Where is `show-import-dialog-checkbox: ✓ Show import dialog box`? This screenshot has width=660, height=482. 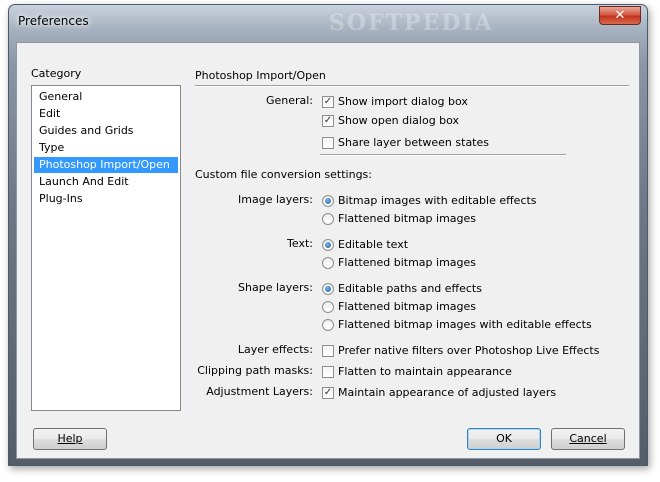
show-import-dialog-checkbox: ✓ Show import dialog box is located at coordinates (395, 102).